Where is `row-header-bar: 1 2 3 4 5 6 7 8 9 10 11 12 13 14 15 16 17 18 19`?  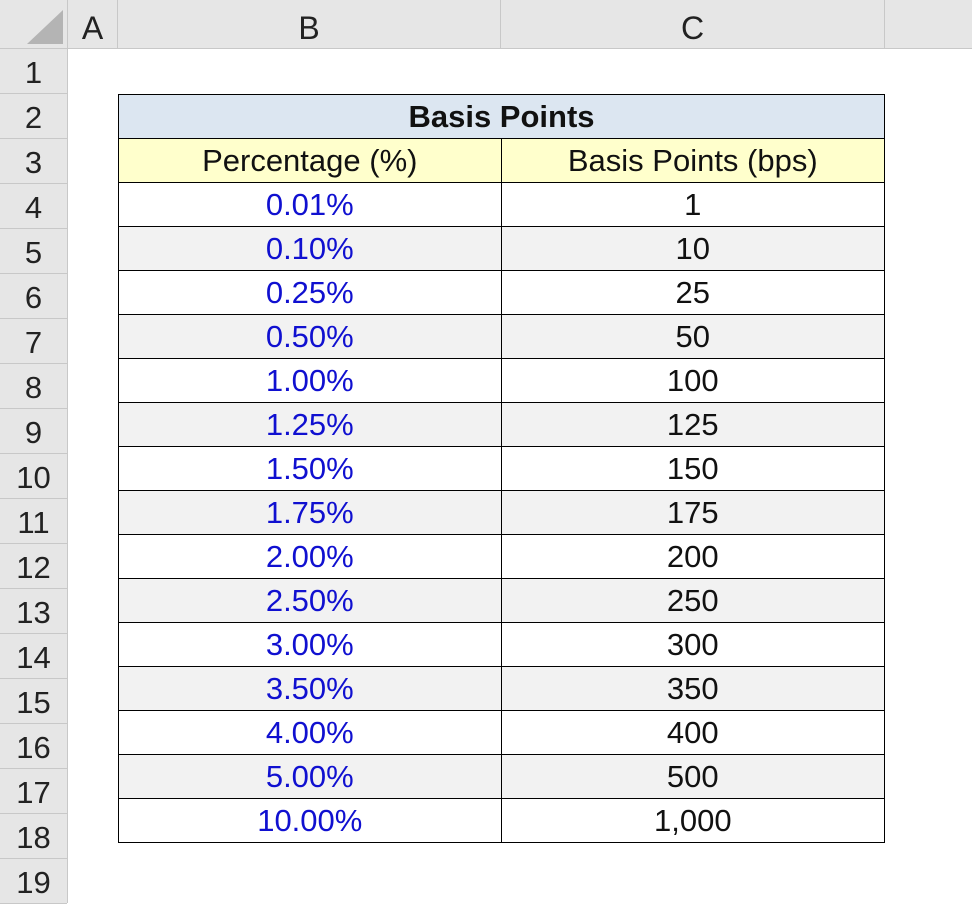
row-header-bar: 1 2 3 4 5 6 7 8 9 10 11 12 13 14 15 16 17 18 19 is located at coordinates (34, 476).